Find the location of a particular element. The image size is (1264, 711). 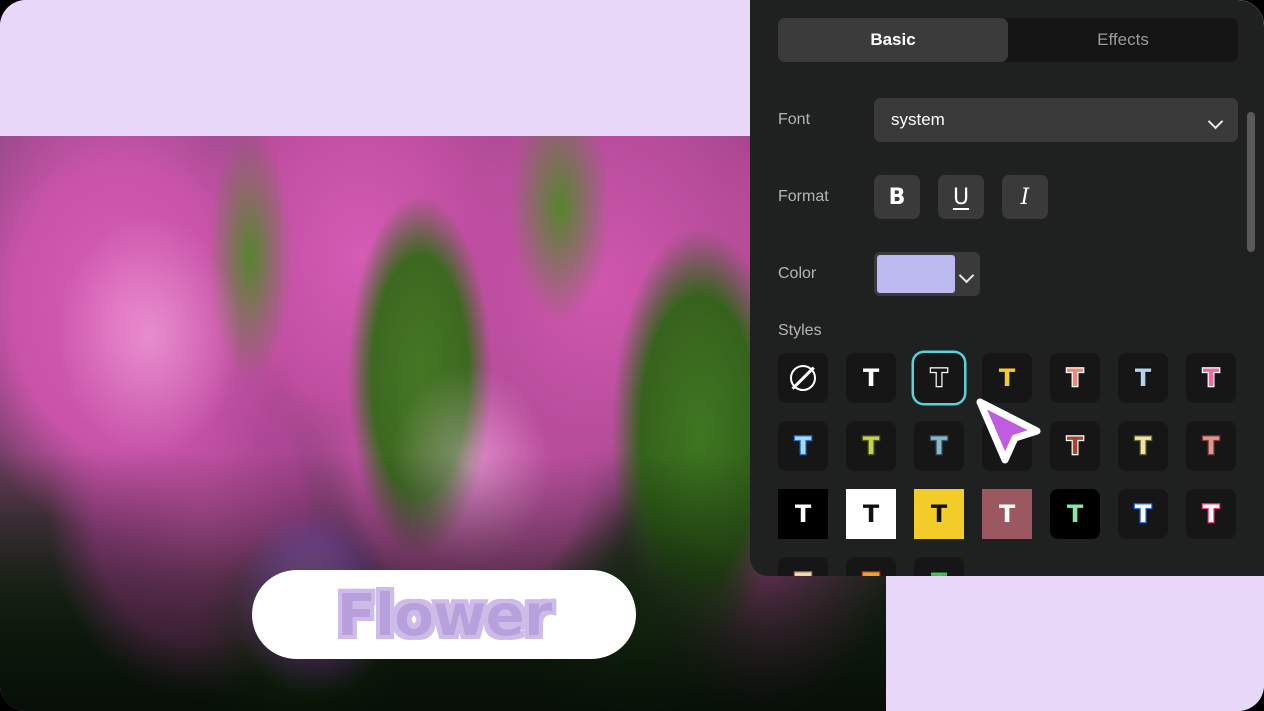

underline-button: U is located at coordinates (961, 197).